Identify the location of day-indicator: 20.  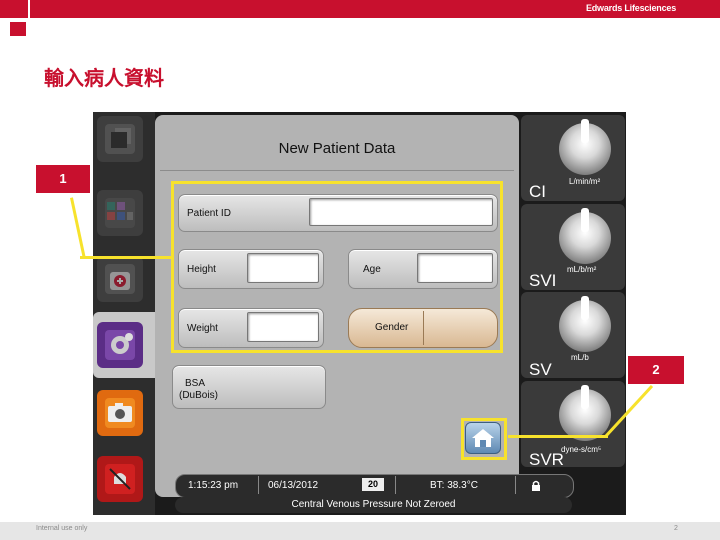
(373, 484).